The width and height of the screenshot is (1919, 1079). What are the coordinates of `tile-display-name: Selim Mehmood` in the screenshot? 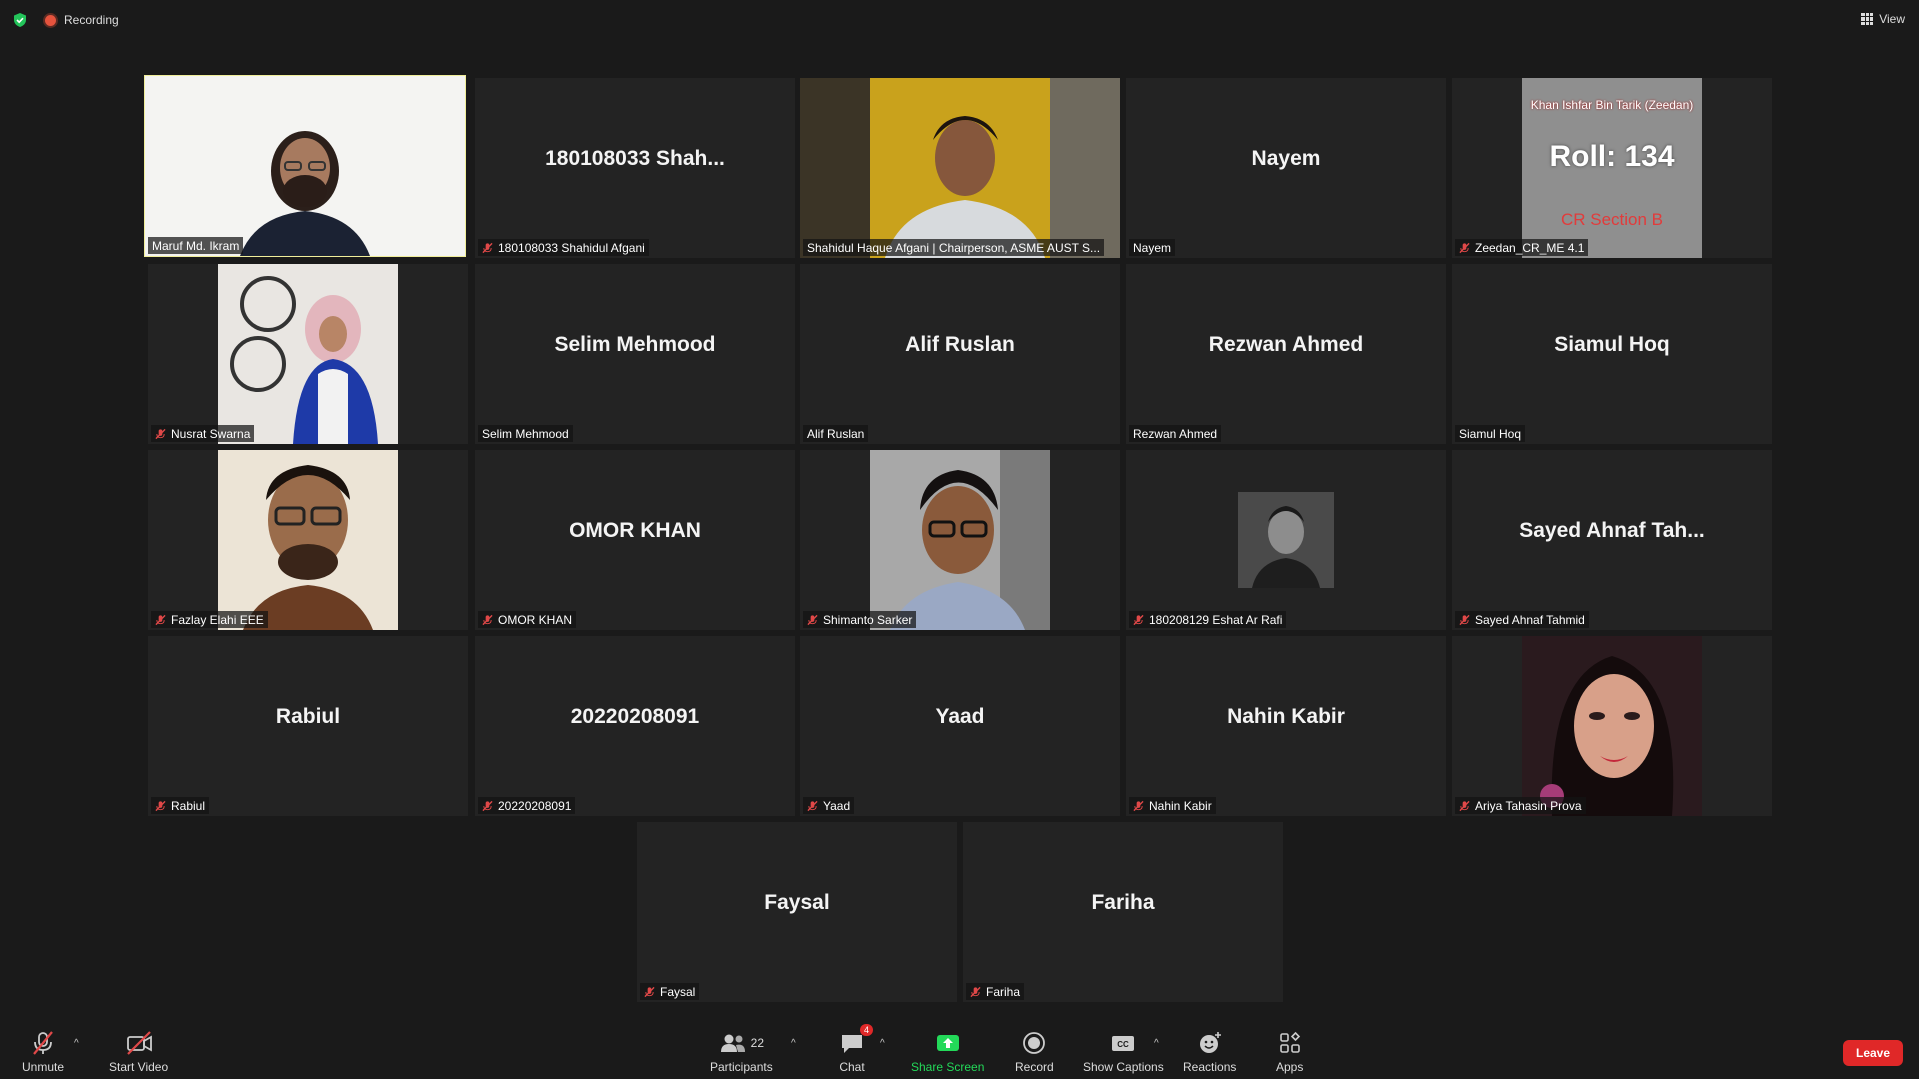 It's located at (635, 344).